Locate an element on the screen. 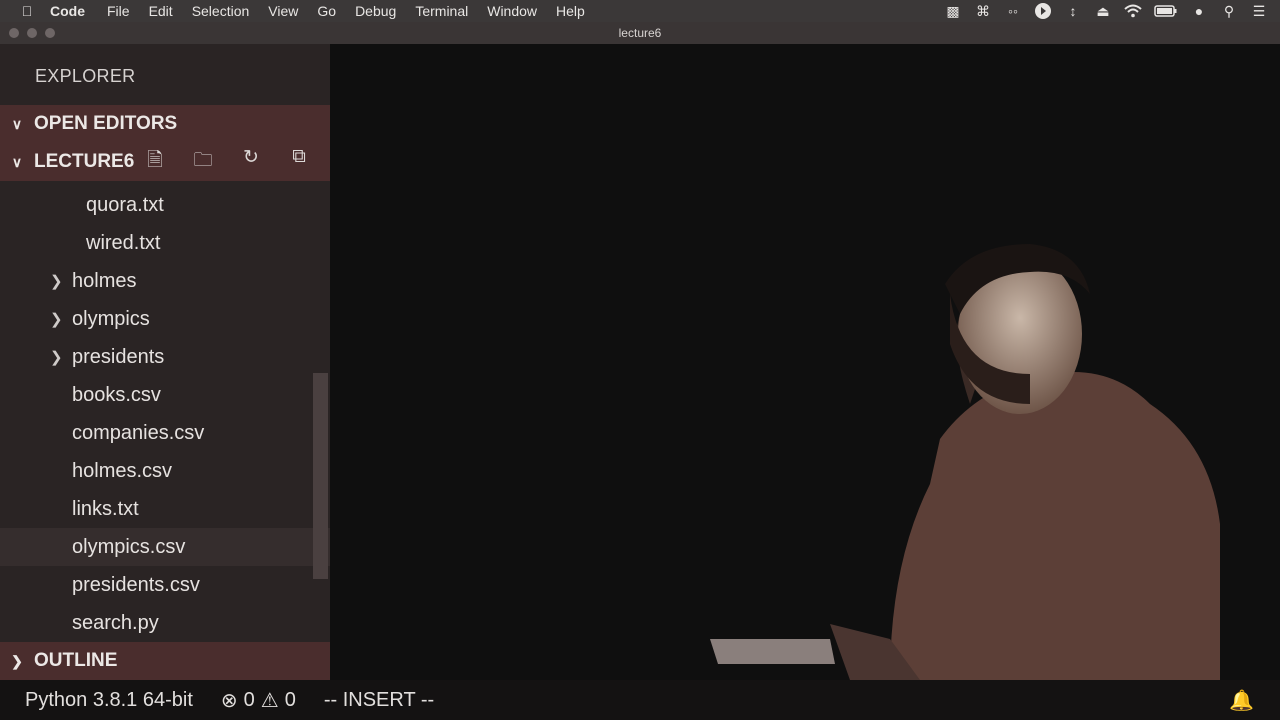 This screenshot has height=720, width=1280. window-title: lecture6 is located at coordinates (640, 33).